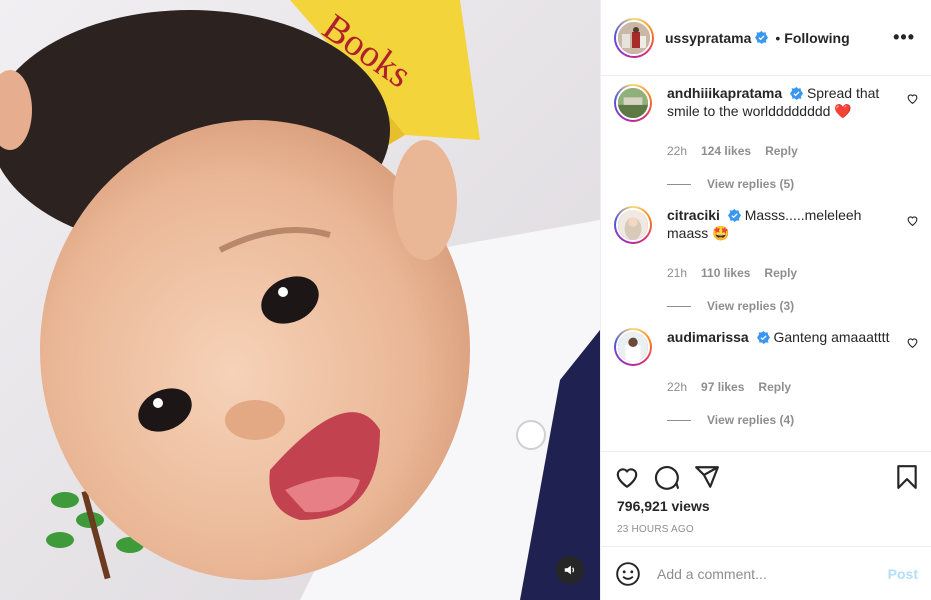 Image resolution: width=931 pixels, height=600 pixels. Describe the element at coordinates (726, 151) in the screenshot. I see `comment-likes: 124 likes` at that location.